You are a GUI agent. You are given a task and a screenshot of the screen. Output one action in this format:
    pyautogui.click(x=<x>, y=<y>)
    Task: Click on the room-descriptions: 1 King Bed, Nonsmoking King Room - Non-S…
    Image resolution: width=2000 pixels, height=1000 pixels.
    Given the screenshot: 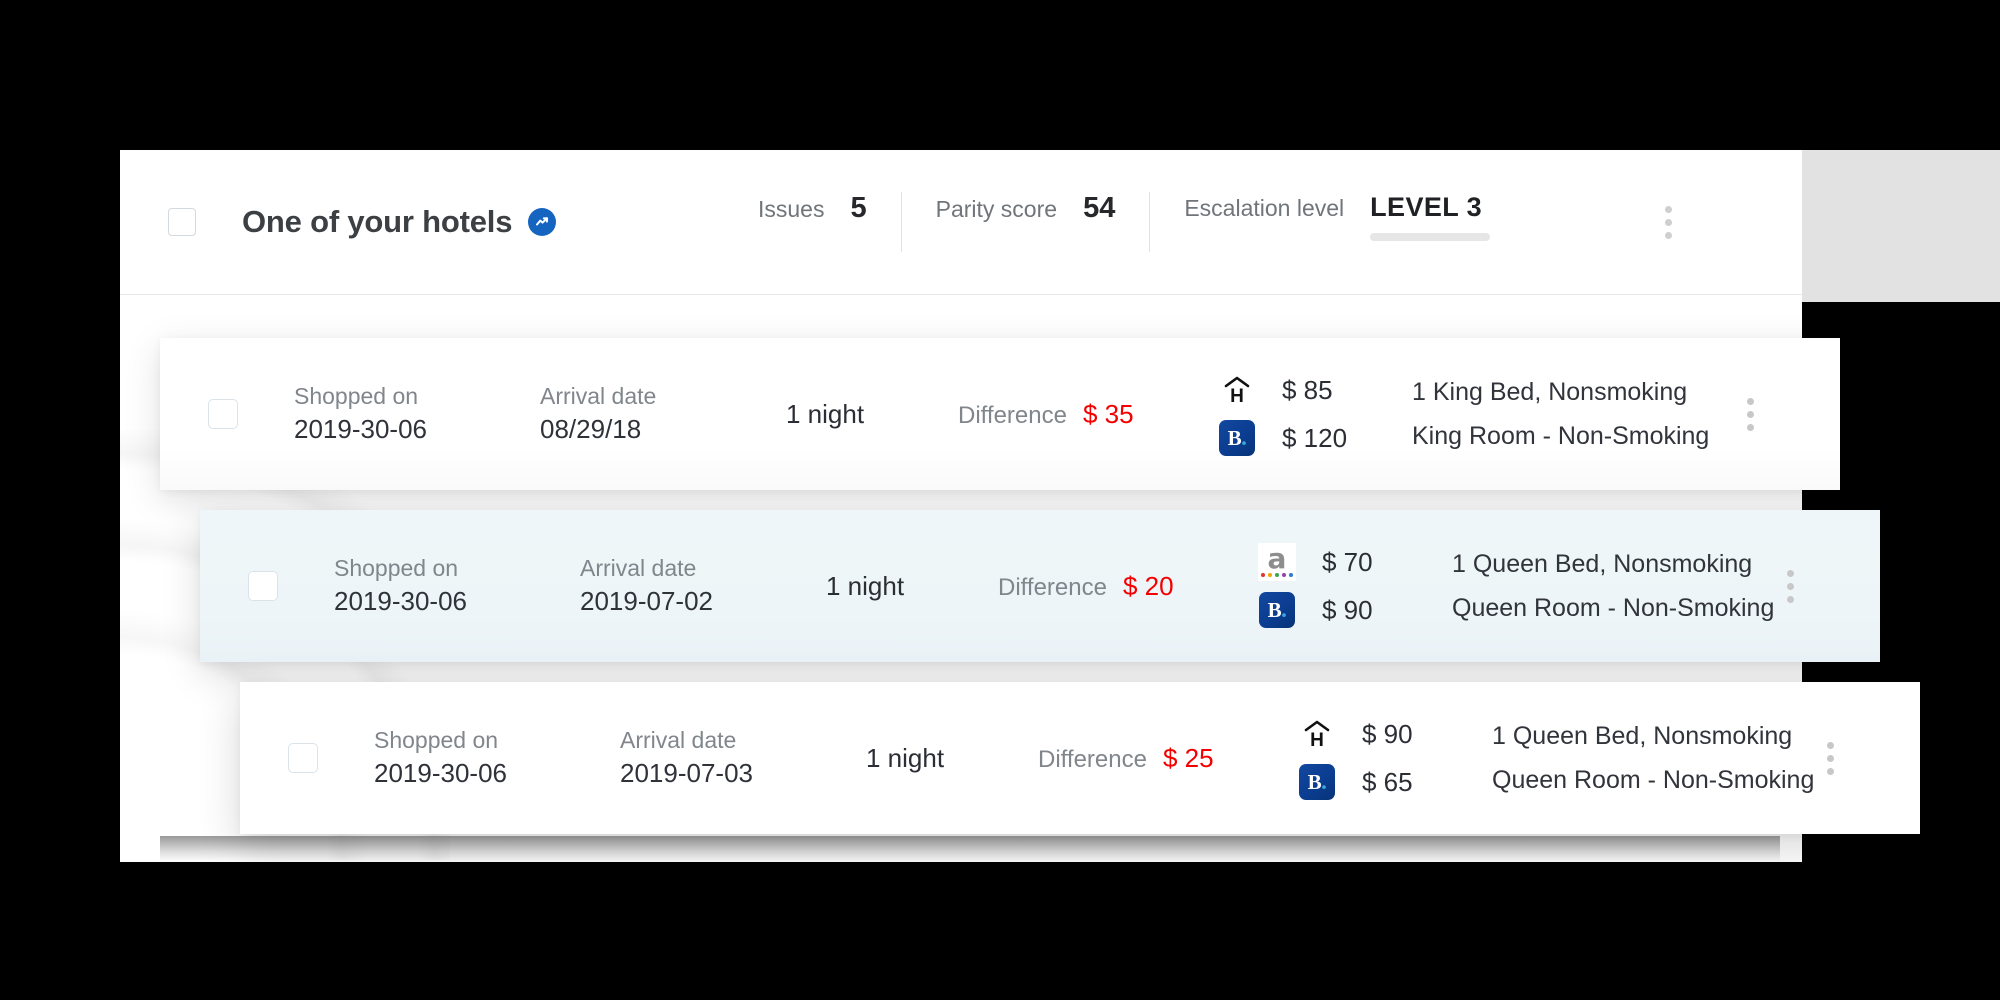 What is the action you would take?
    pyautogui.click(x=1560, y=414)
    